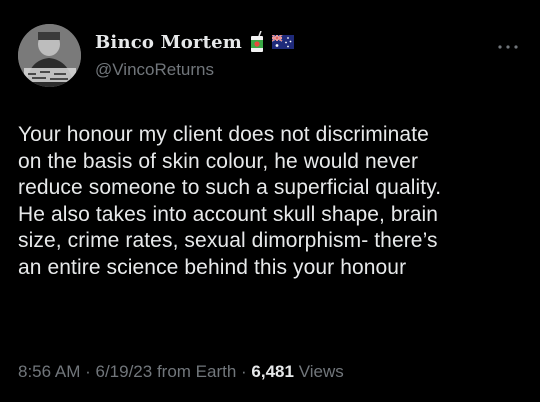  What do you see at coordinates (282, 41) in the screenshot?
I see `australia-flag-icon` at bounding box center [282, 41].